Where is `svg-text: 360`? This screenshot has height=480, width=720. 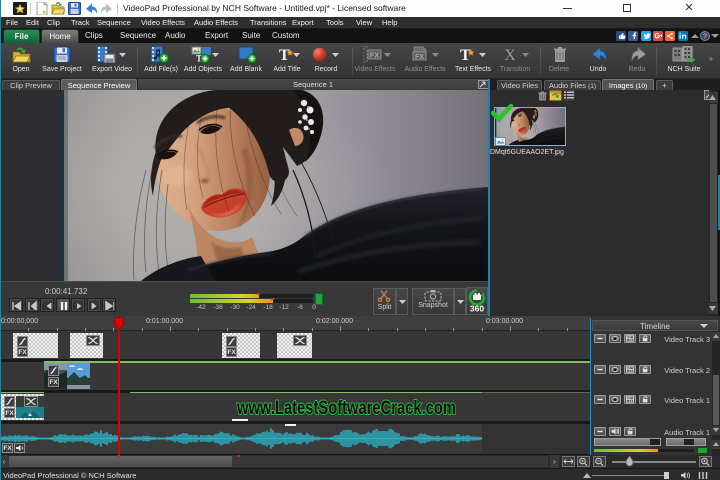 svg-text: 360 is located at coordinates (477, 309).